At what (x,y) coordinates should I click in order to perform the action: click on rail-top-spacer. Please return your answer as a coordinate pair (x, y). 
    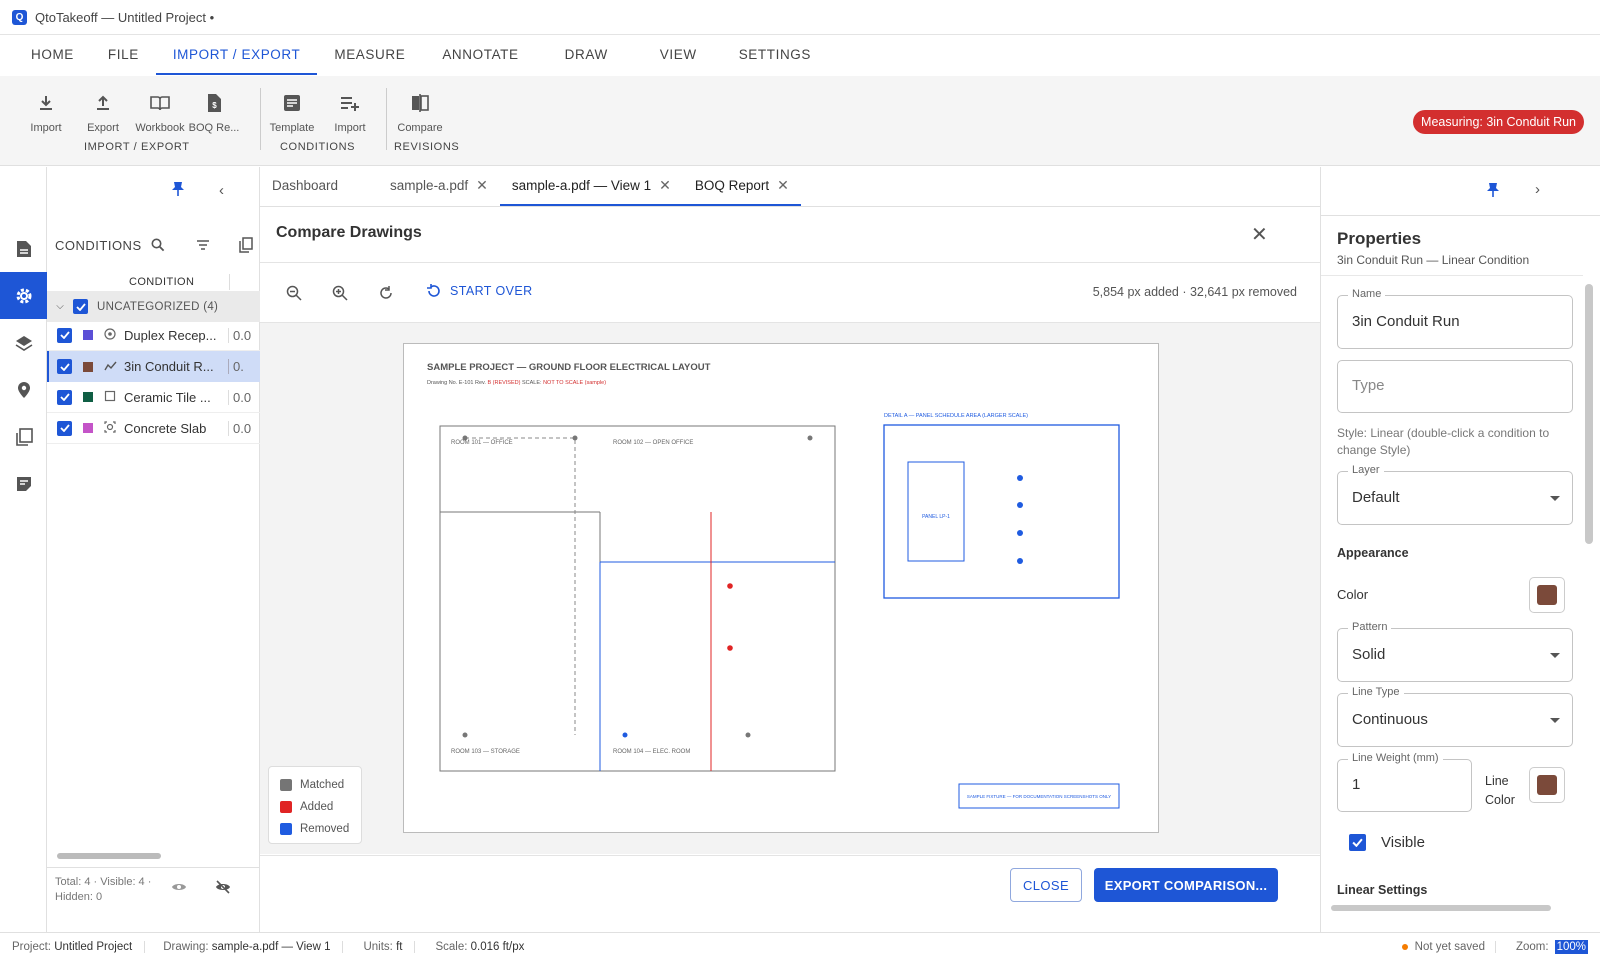
    Looking at the image, I should click on (23, 196).